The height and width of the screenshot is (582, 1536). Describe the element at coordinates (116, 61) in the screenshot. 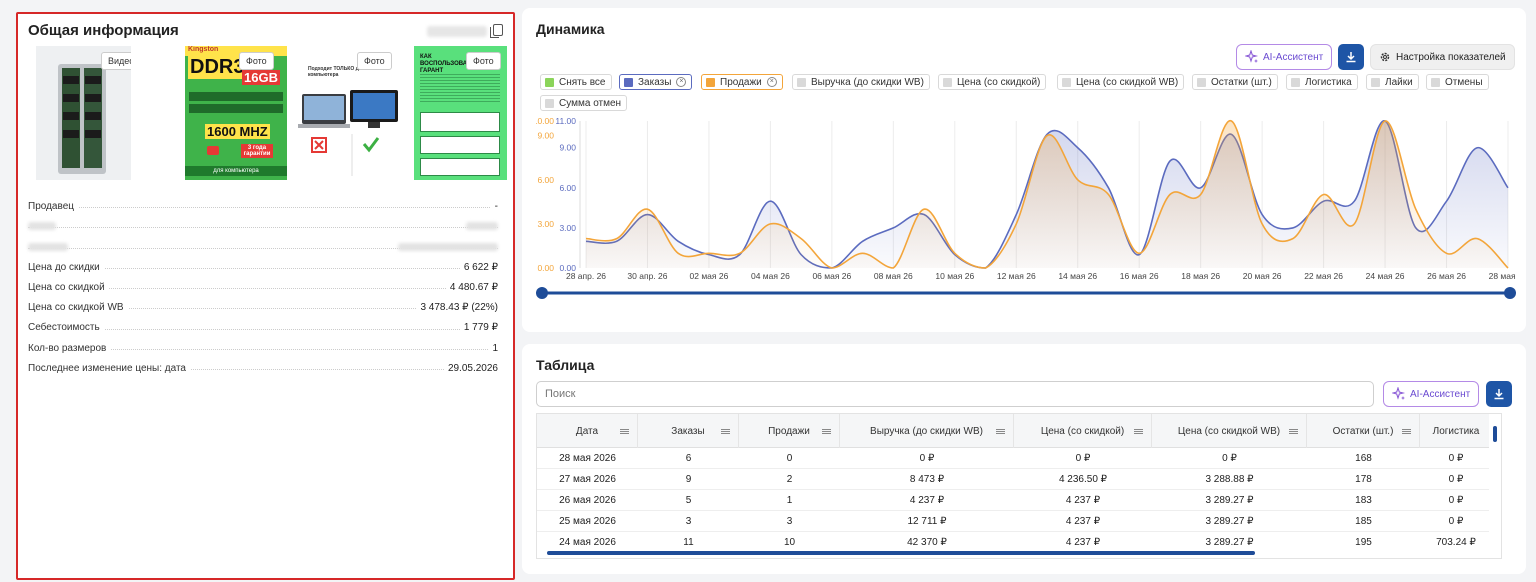

I see `media-badge: Видео` at that location.